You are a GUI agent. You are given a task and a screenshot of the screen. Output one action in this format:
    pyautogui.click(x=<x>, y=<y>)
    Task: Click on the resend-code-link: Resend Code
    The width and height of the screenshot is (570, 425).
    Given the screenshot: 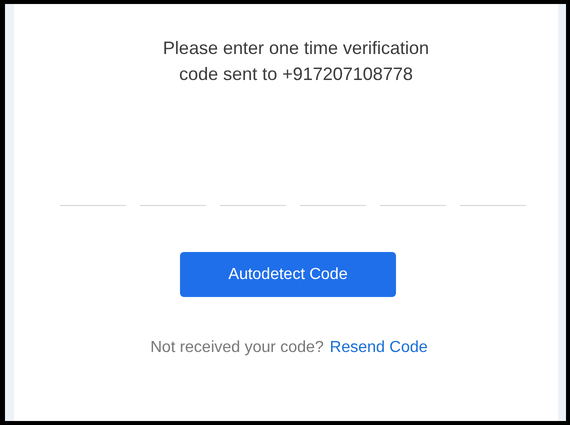 What is the action you would take?
    pyautogui.click(x=379, y=348)
    